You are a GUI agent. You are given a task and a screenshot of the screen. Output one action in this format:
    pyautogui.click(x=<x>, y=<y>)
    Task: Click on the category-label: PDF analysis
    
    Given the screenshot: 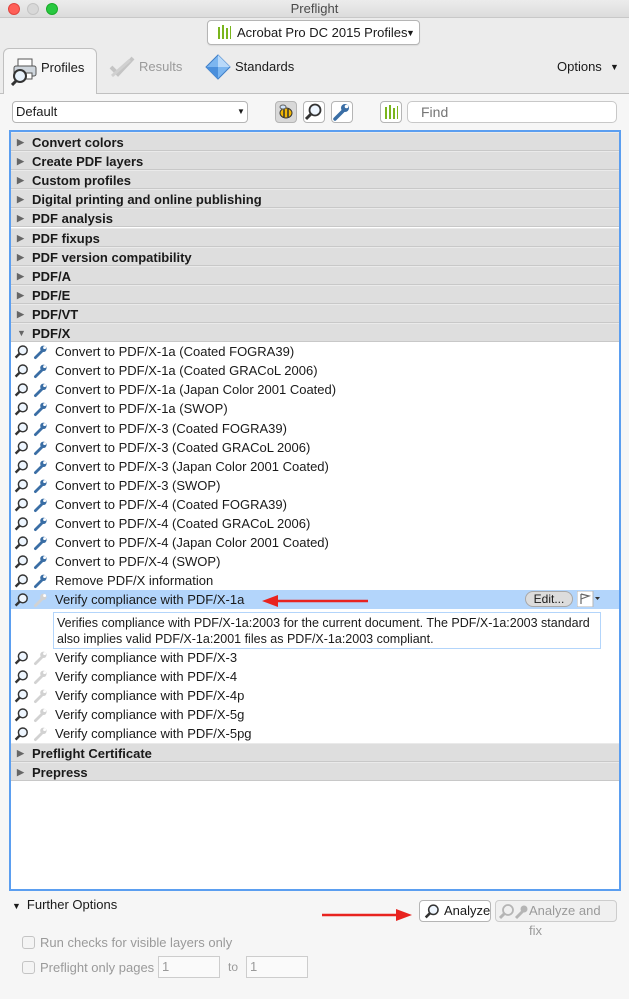 What is the action you would take?
    pyautogui.click(x=72, y=219)
    